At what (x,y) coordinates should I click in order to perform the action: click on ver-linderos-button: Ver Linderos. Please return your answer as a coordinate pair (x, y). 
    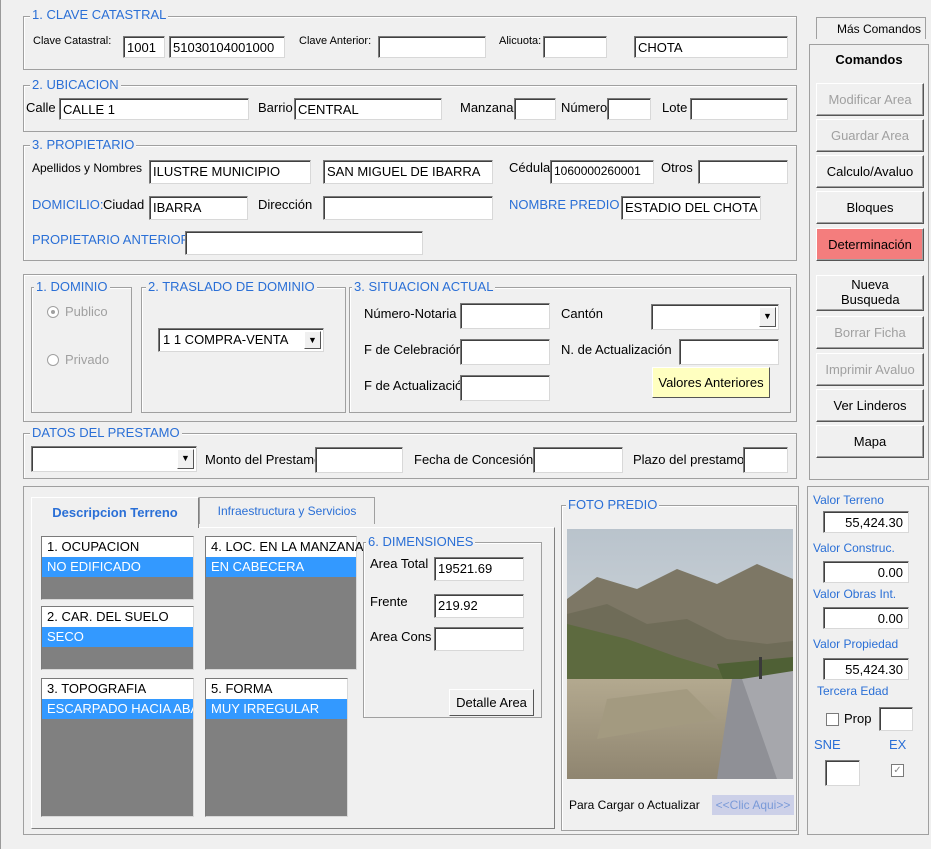
    Looking at the image, I should click on (870, 405).